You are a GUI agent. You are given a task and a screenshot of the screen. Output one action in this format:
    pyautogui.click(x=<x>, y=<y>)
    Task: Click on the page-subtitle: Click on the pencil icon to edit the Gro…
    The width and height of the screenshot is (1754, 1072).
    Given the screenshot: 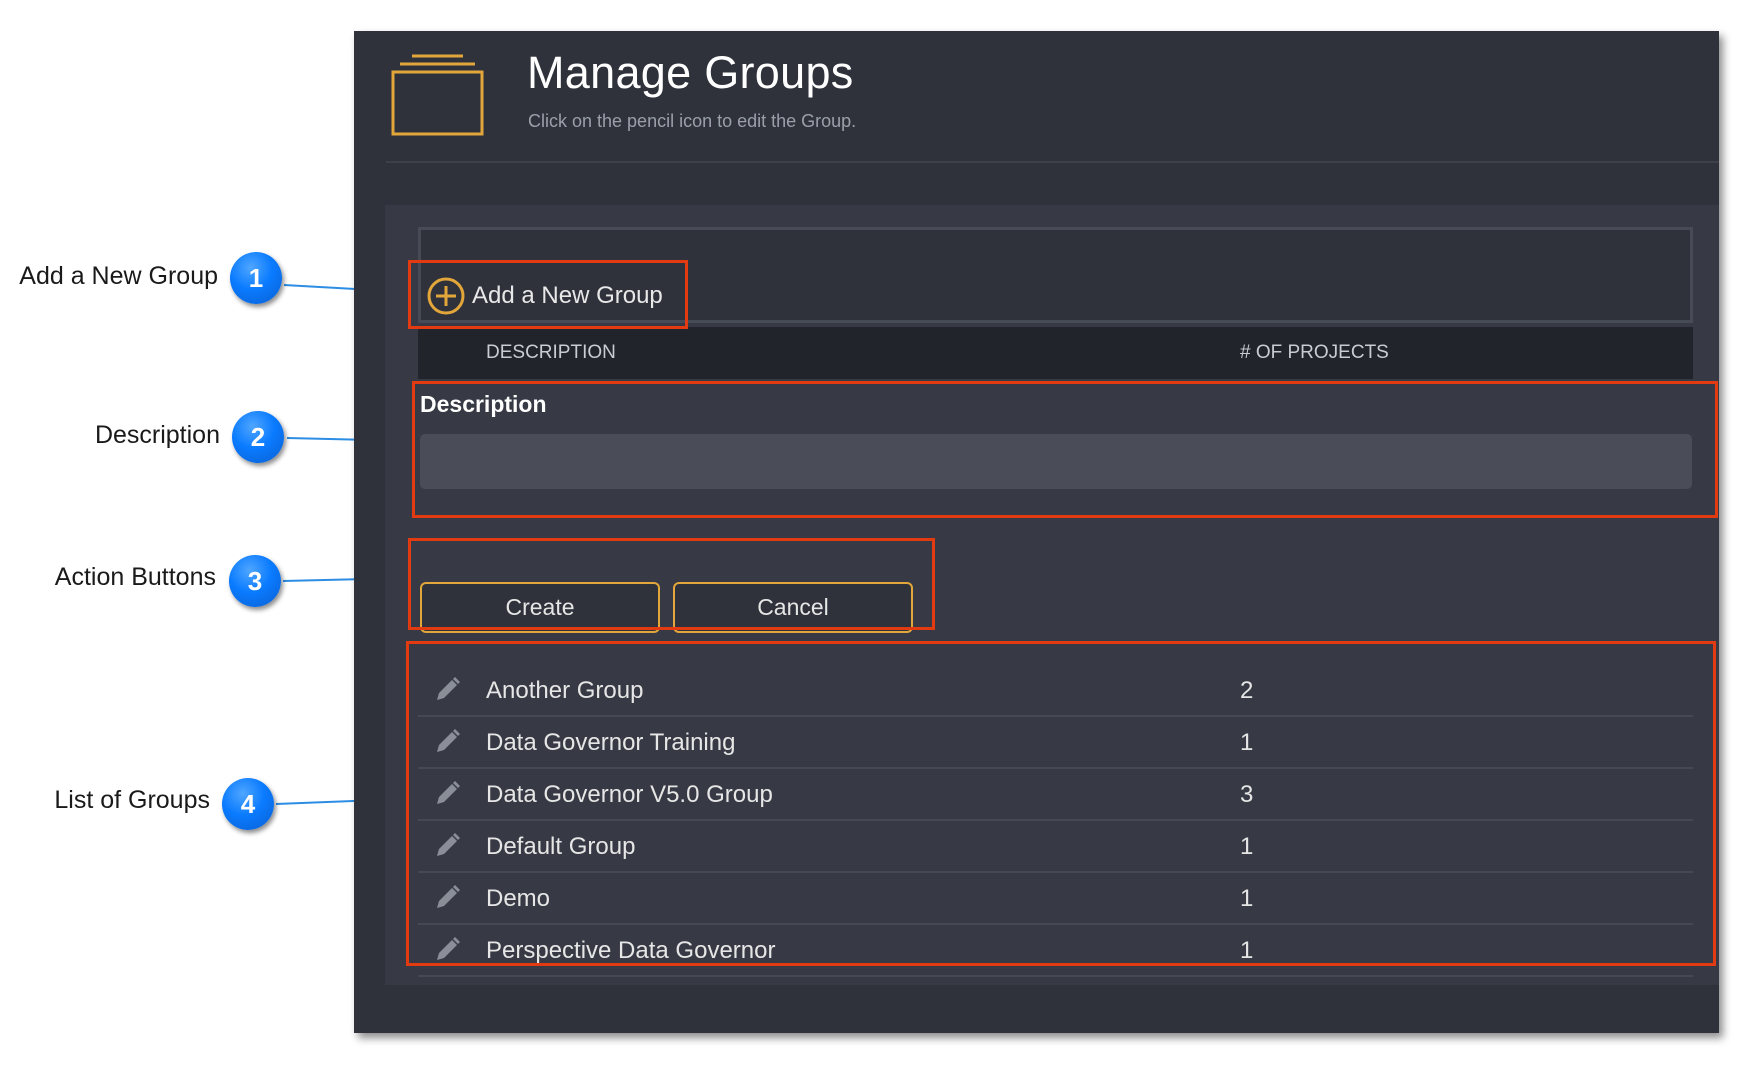 What is the action you would take?
    pyautogui.click(x=692, y=121)
    